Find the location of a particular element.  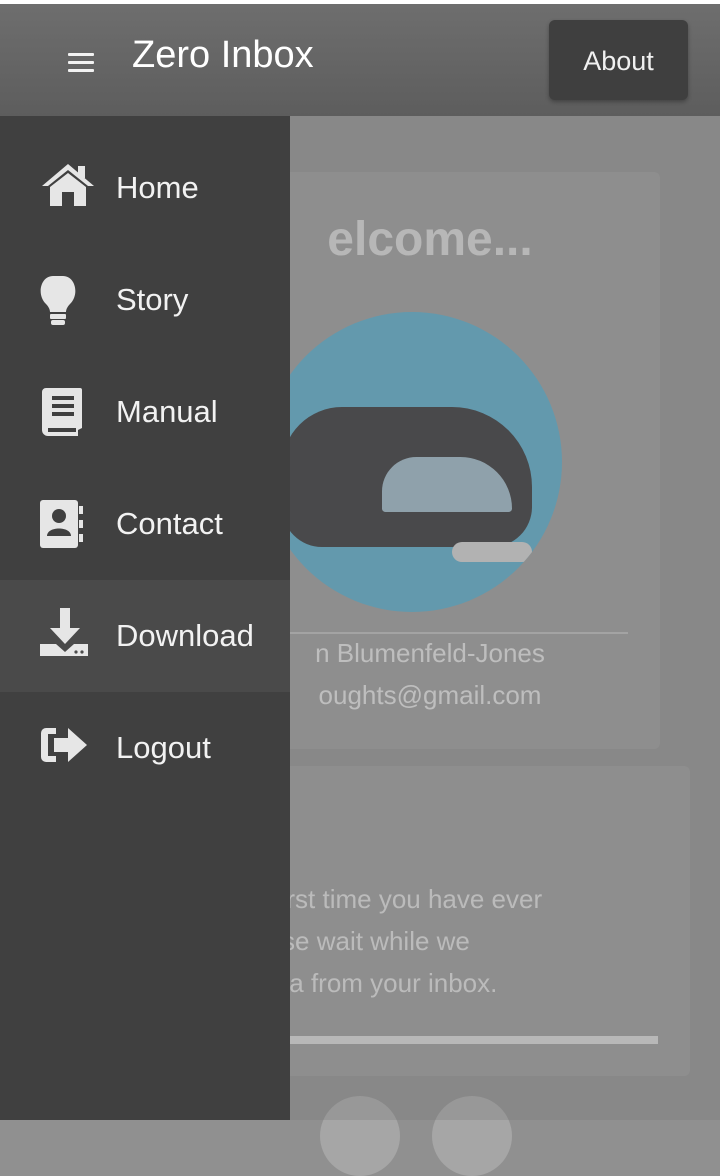

menu-icon is located at coordinates (82, 64).